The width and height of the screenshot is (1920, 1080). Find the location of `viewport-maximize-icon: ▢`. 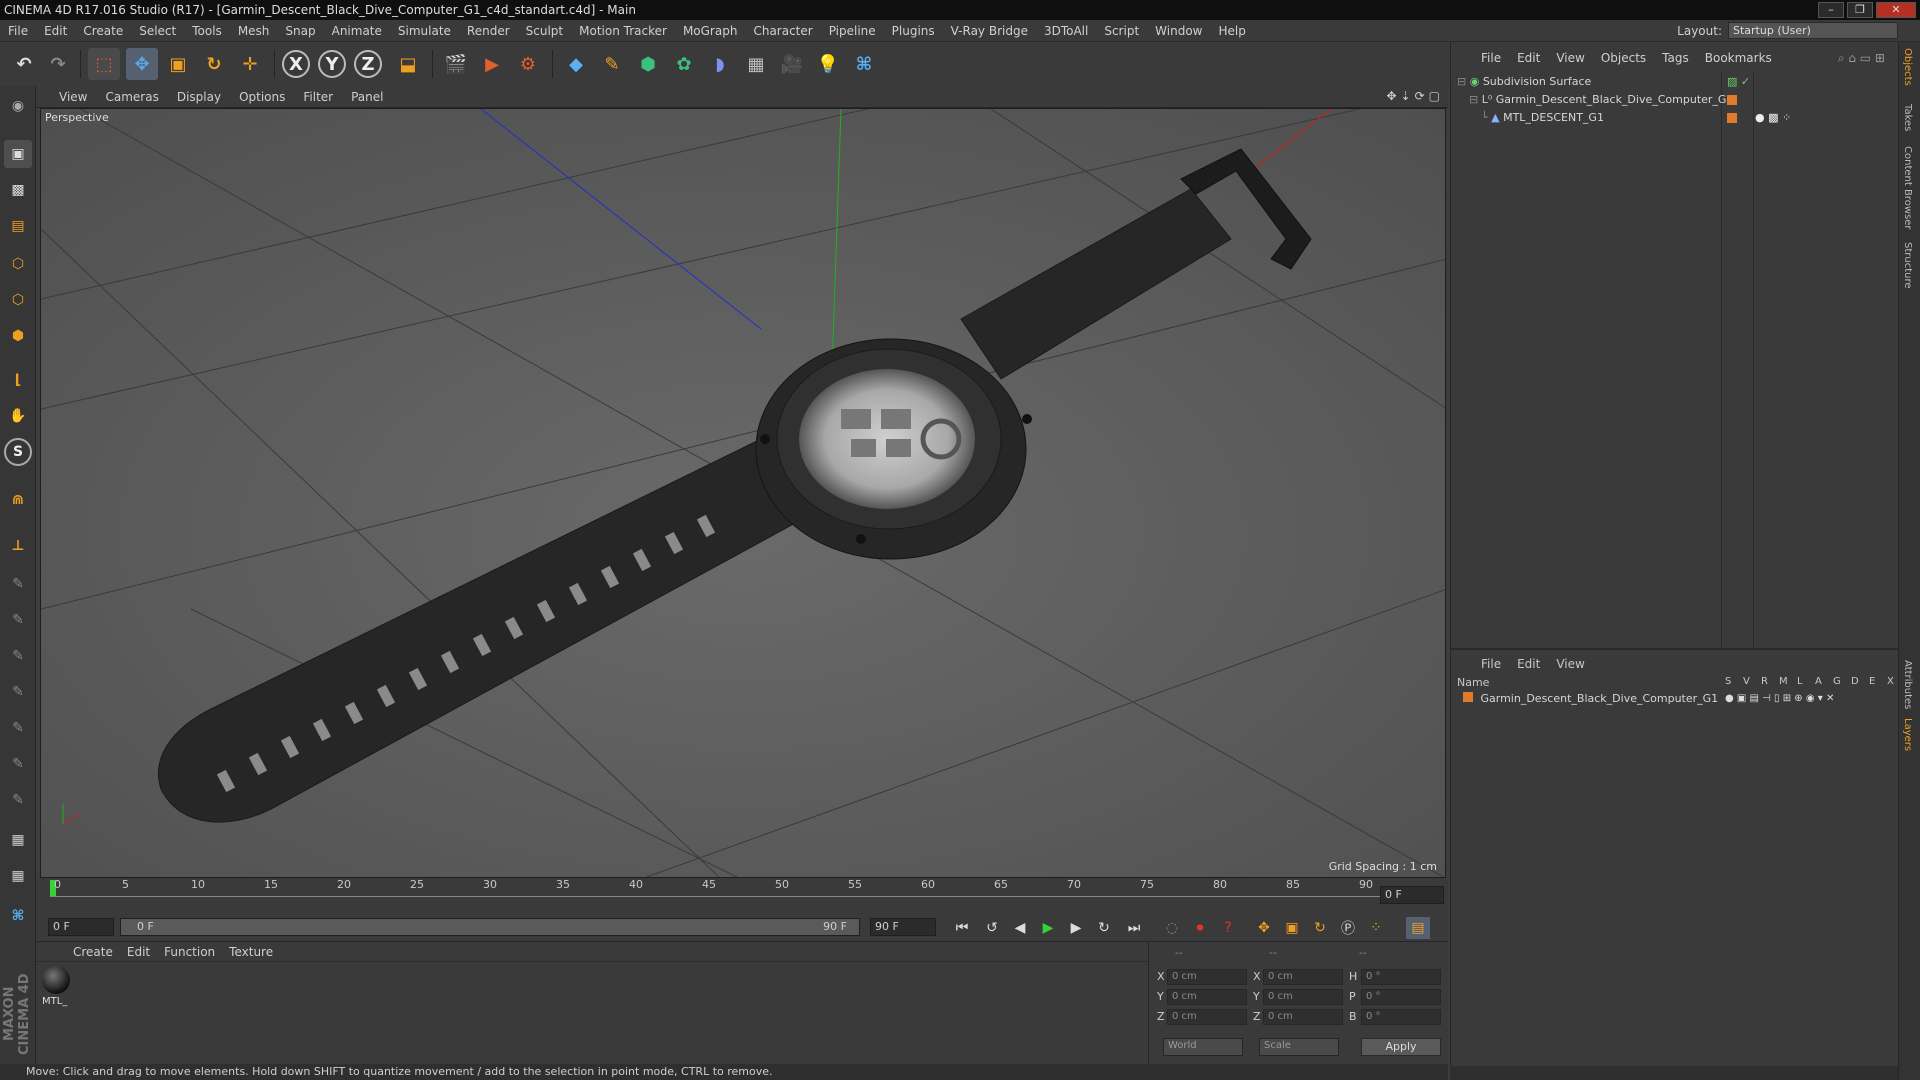

viewport-maximize-icon: ▢ is located at coordinates (1434, 96).